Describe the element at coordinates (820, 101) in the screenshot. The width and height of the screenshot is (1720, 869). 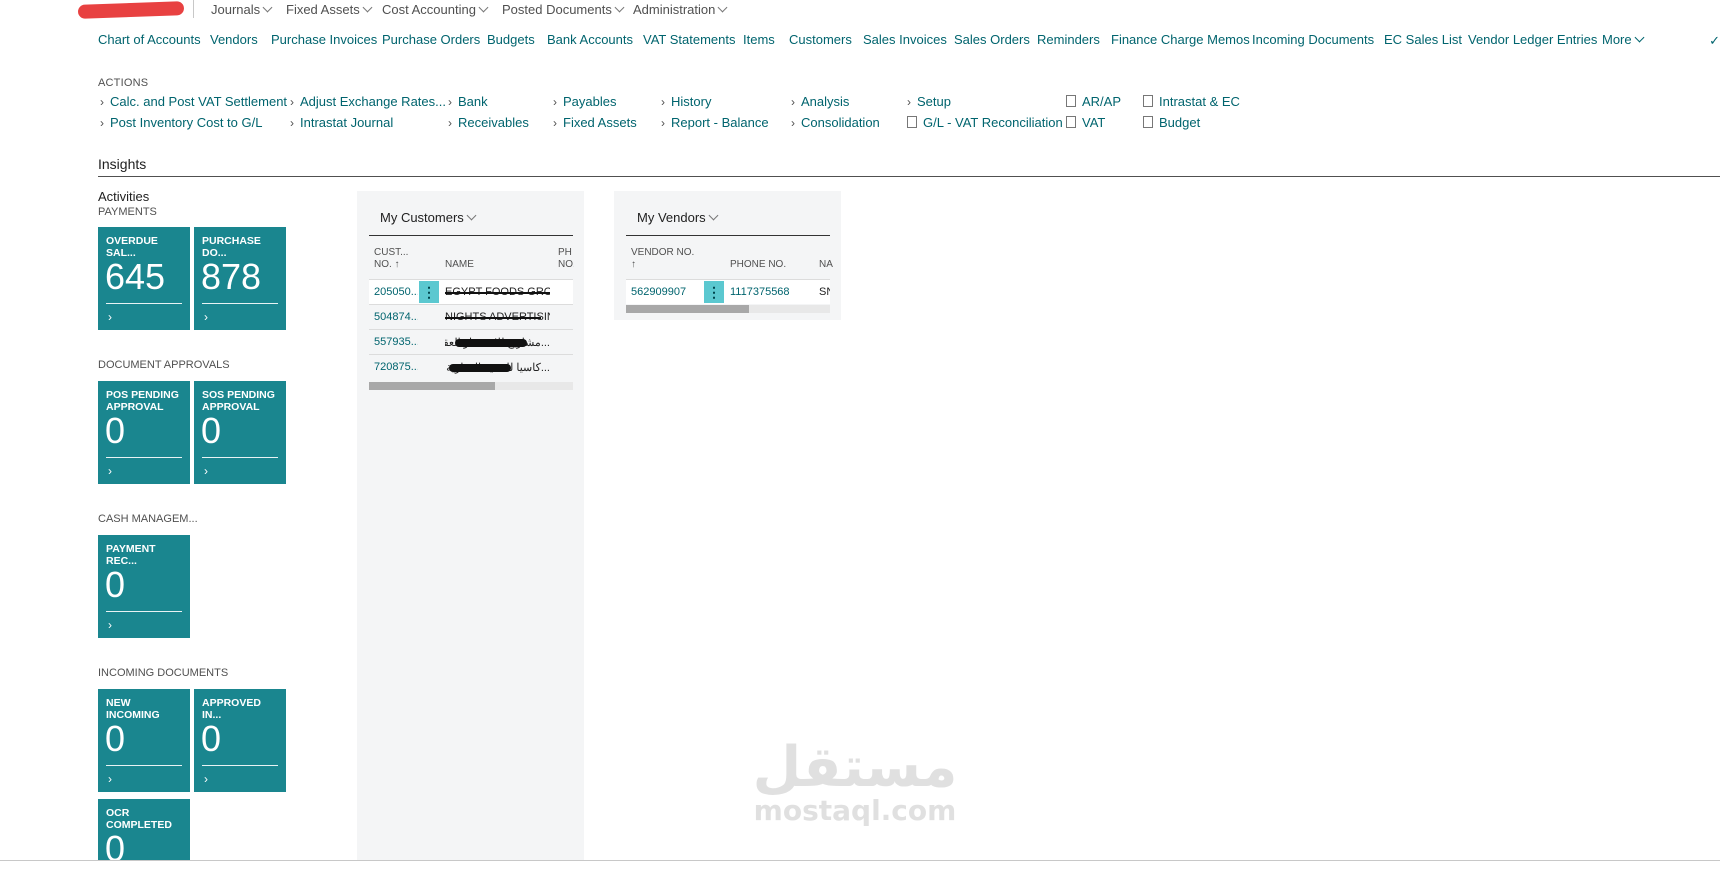
I see `action-analysis: › Analysis` at that location.